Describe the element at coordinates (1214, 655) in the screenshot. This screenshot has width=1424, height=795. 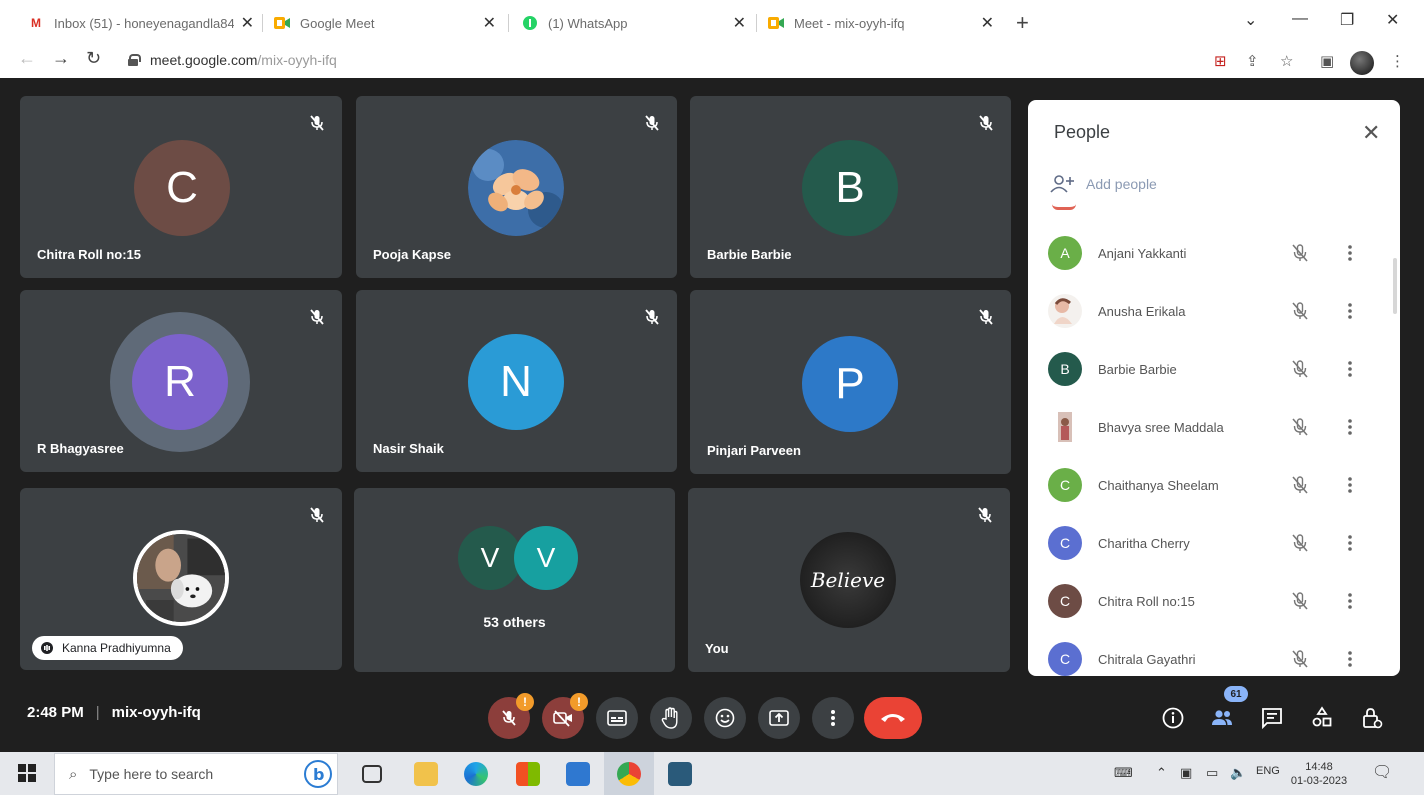
I see `people-list-item: C Chitrala Gayathri` at that location.